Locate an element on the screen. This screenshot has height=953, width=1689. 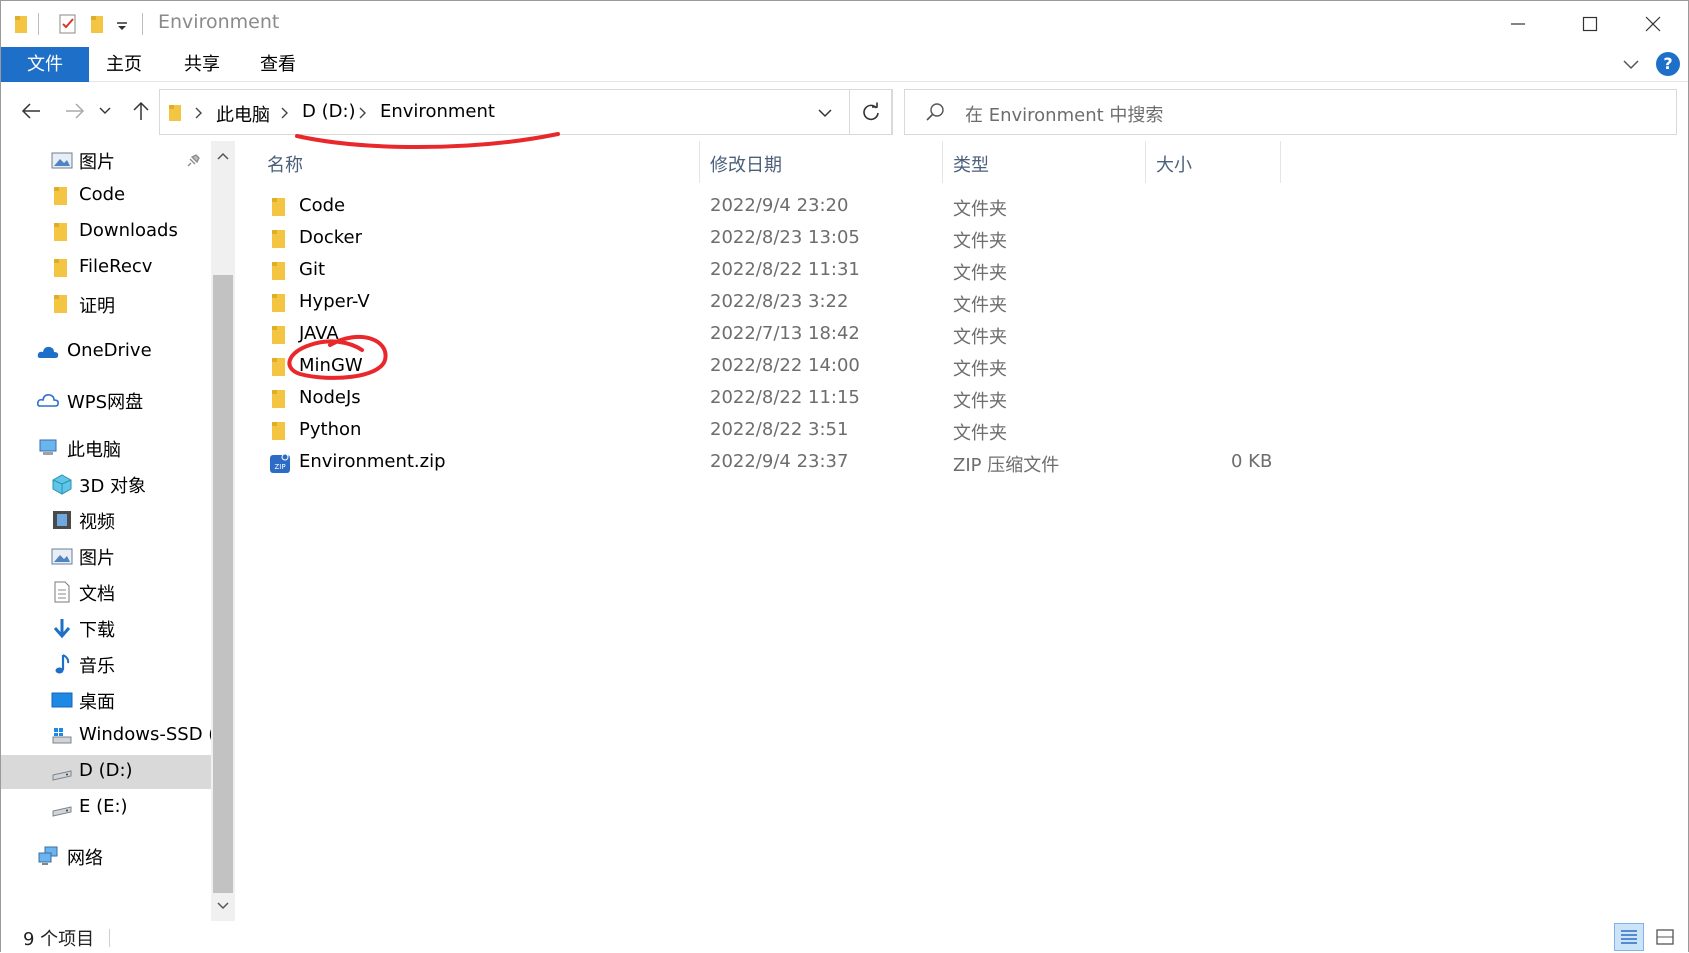
properties-icon is located at coordinates (68, 24).